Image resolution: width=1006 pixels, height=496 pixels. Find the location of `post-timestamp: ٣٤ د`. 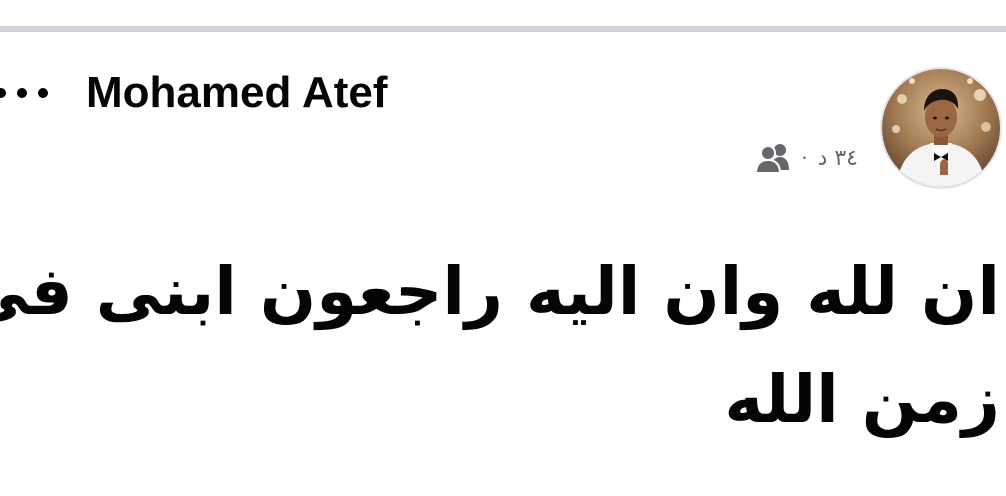

post-timestamp: ٣٤ د is located at coordinates (838, 158).